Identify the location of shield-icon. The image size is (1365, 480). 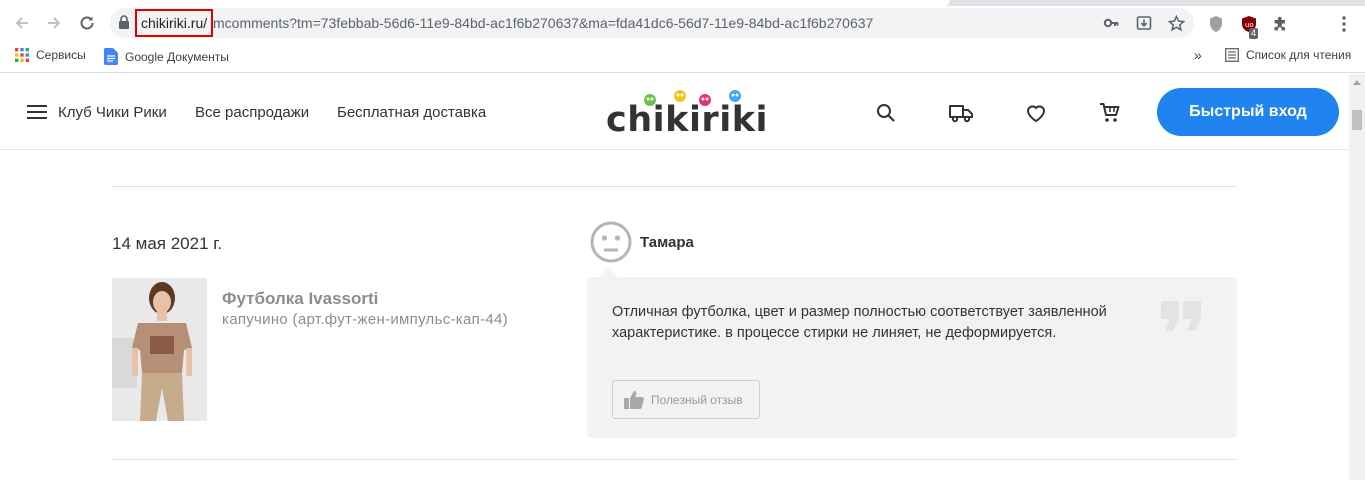
(1216, 24).